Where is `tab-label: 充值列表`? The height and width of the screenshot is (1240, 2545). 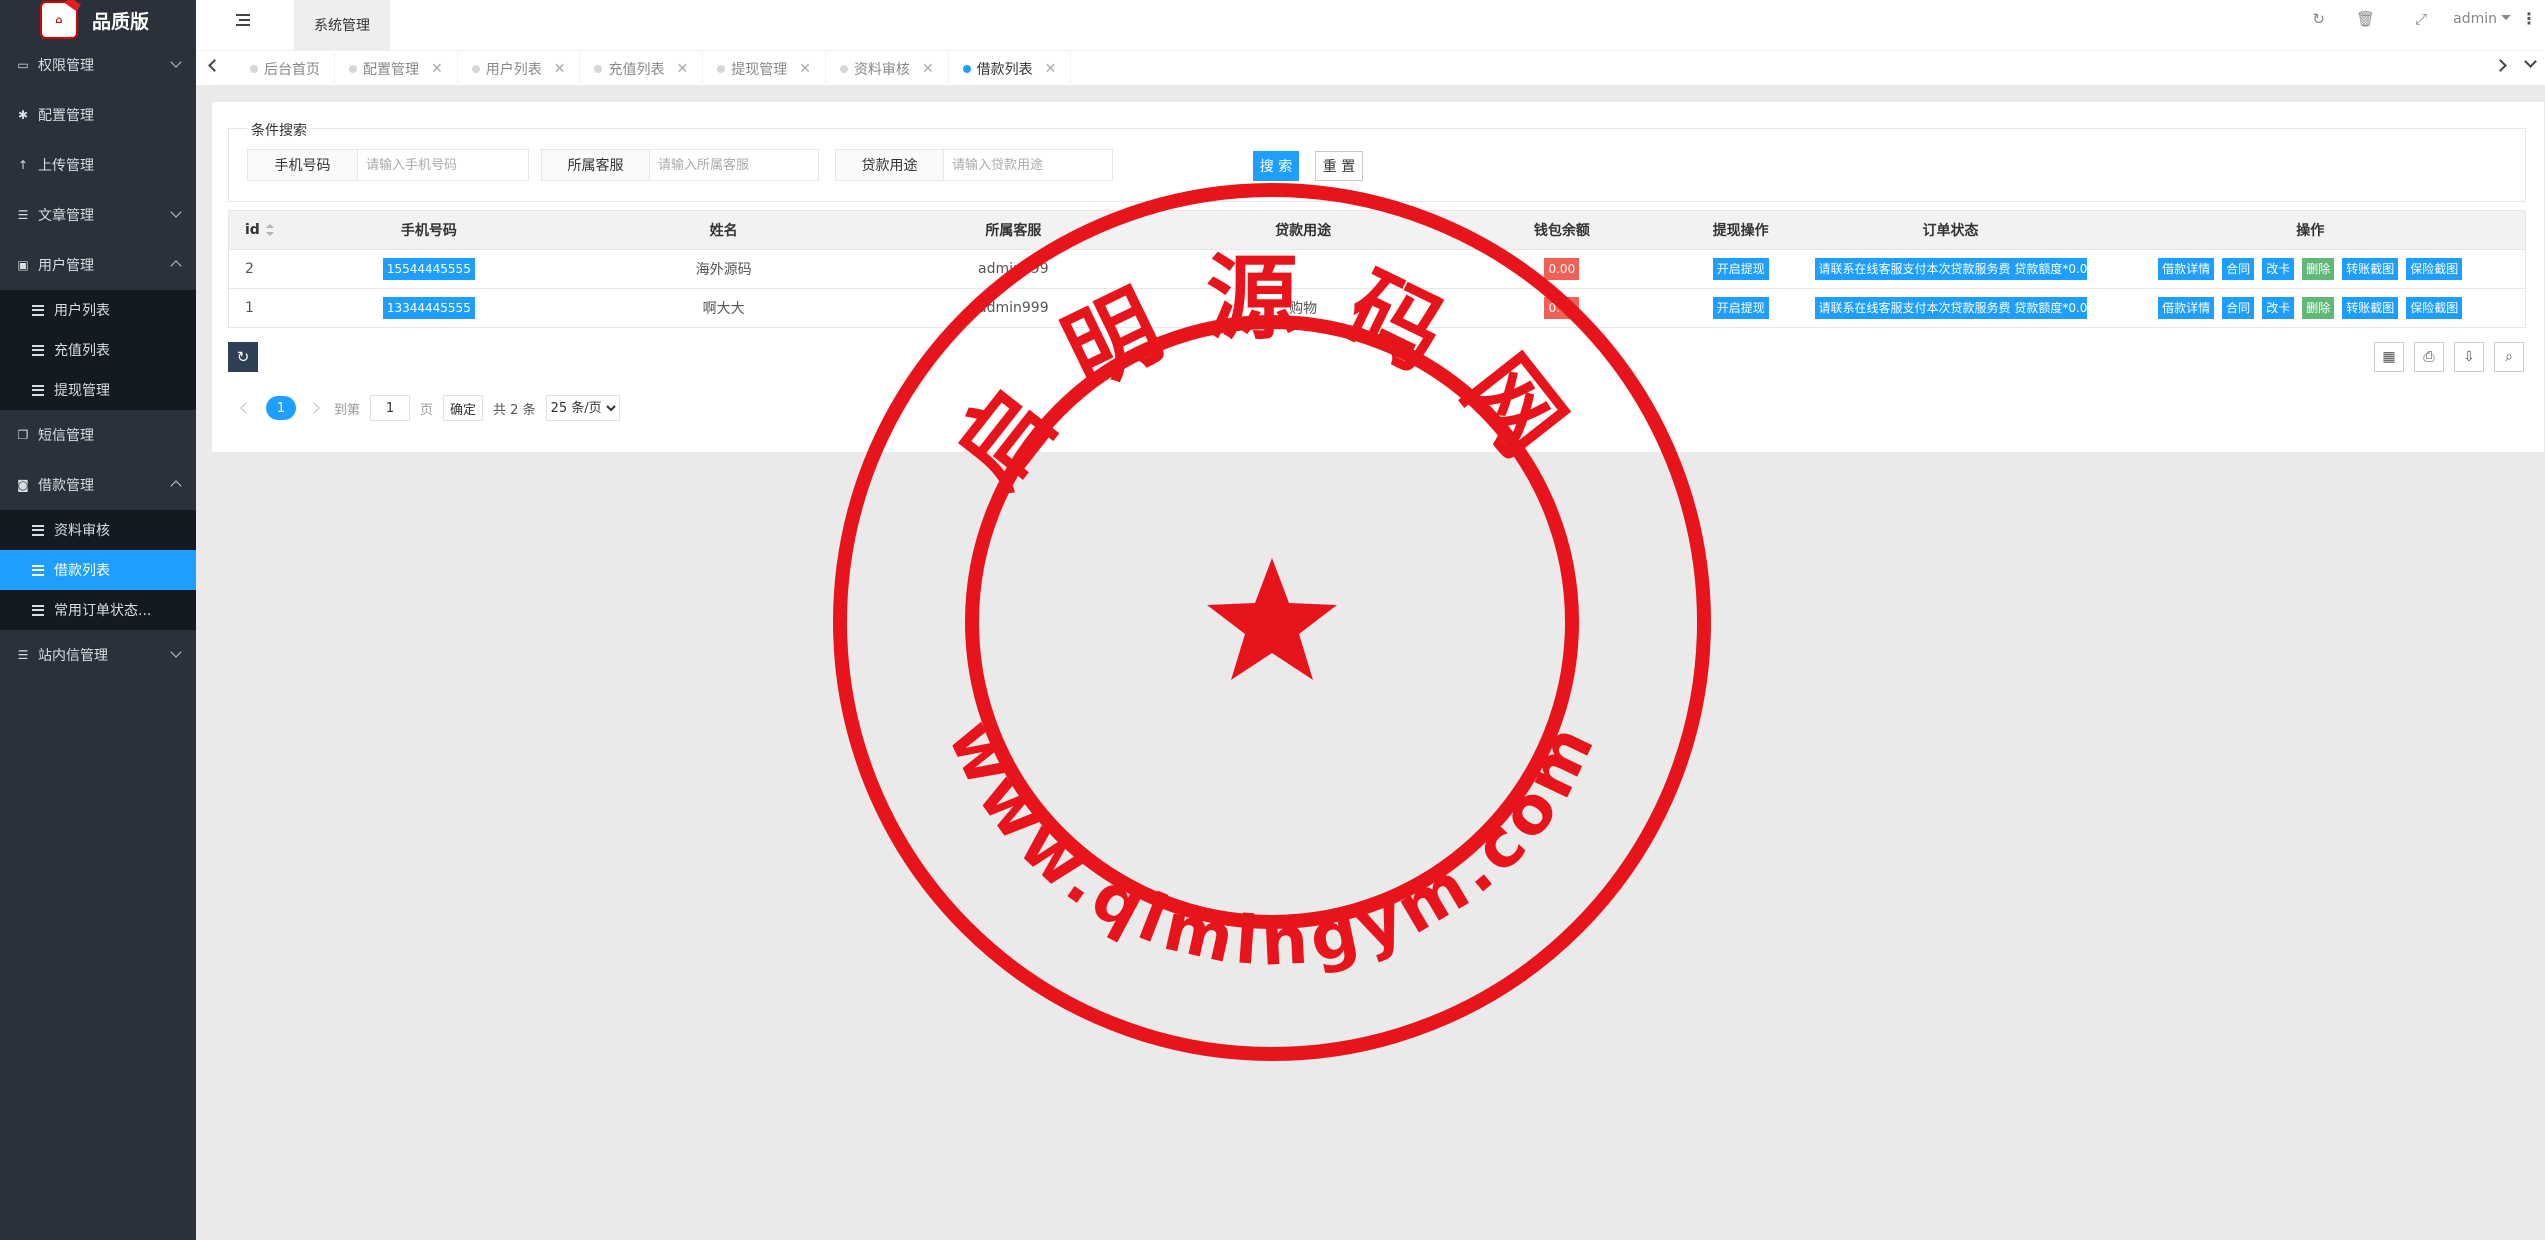
tab-label: 充值列表 is located at coordinates (636, 70).